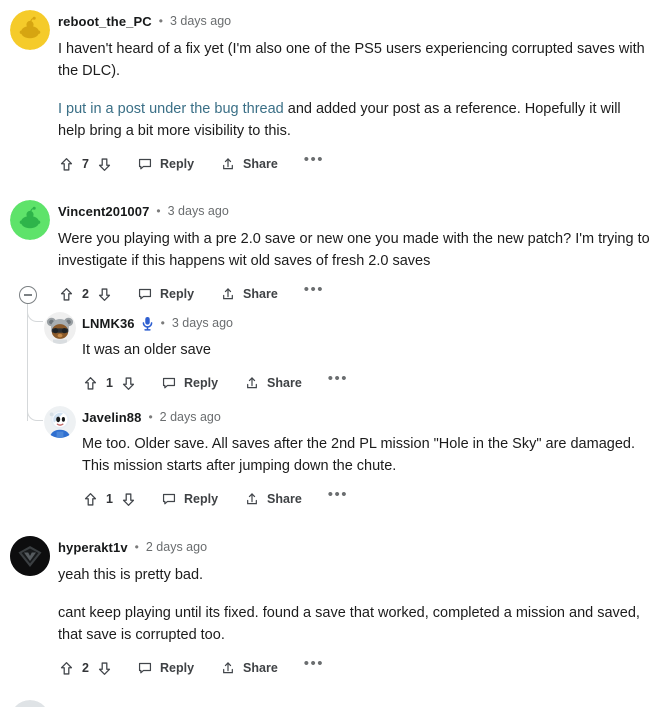 The width and height of the screenshot is (662, 707). I want to click on comment-meta: hyperakt1v • 2 days ago, so click(360, 546).